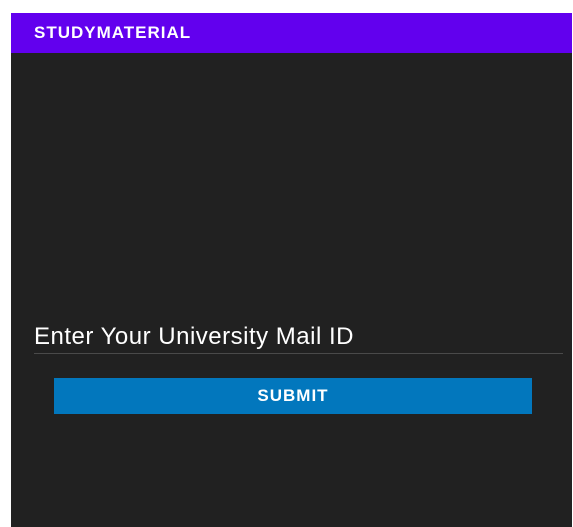 This screenshot has height=527, width=573. What do you see at coordinates (194, 336) in the screenshot?
I see `email-input-text: Enter Your University Mail ID` at bounding box center [194, 336].